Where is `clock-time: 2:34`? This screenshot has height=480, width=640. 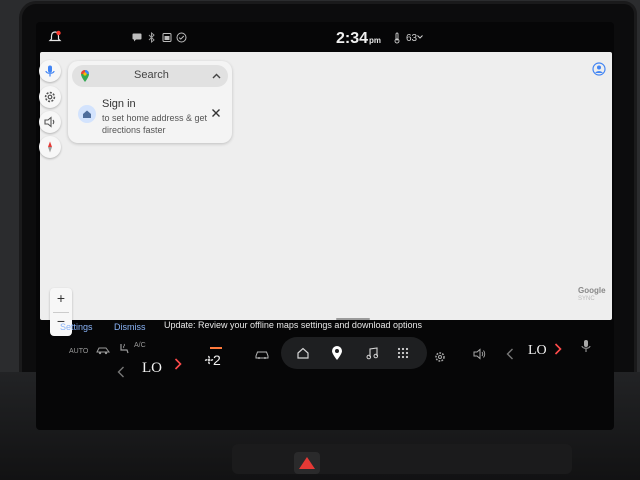
clock-time: 2:34 is located at coordinates (352, 38).